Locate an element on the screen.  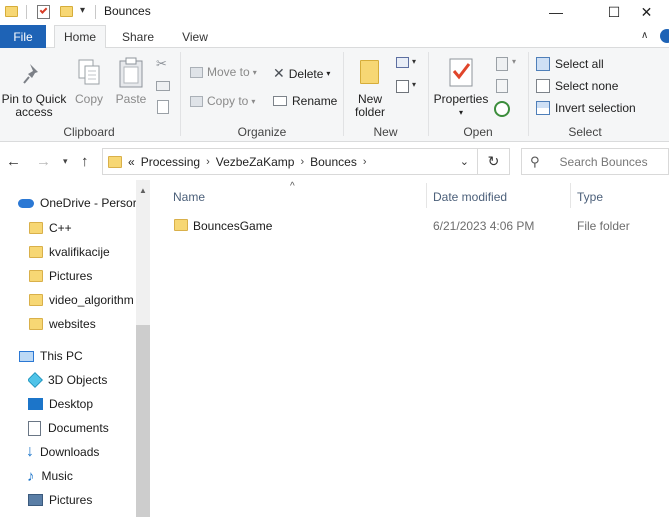
properties-icon is located at coordinates (461, 74).